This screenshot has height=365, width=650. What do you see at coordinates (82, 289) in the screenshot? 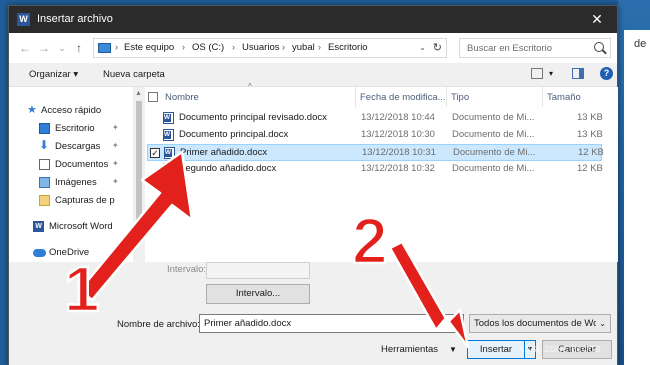
I see `step-number-1: 1` at bounding box center [82, 289].